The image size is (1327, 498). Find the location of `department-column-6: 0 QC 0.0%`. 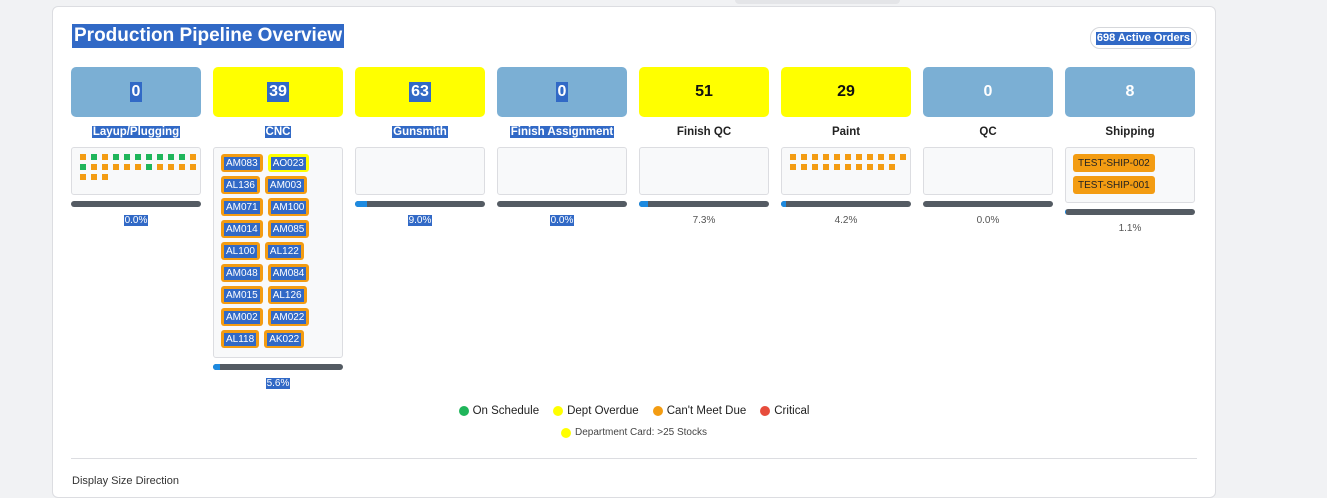

department-column-6: 0 QC 0.0% is located at coordinates (988, 147).